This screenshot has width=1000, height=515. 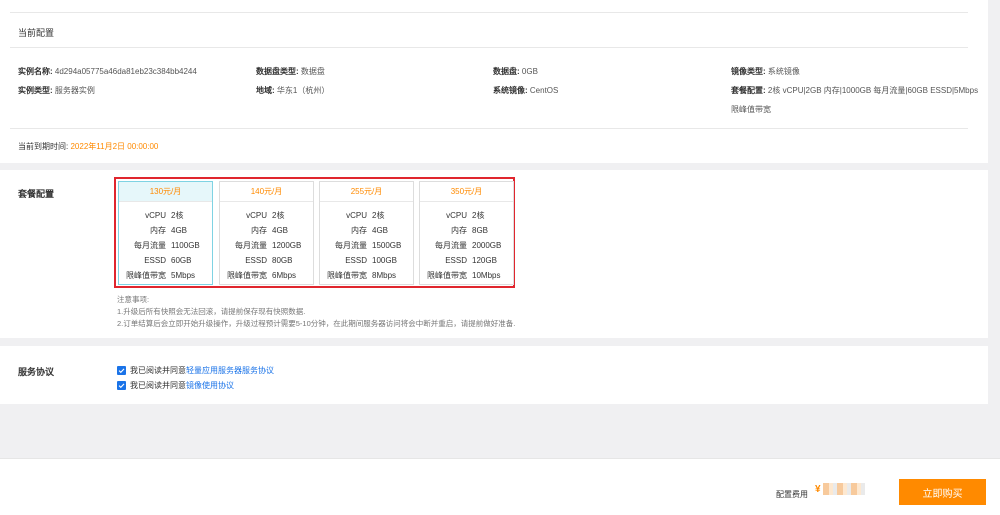 I want to click on disk-type-field: 数据盘类型: 数据盘, so click(x=290, y=71).